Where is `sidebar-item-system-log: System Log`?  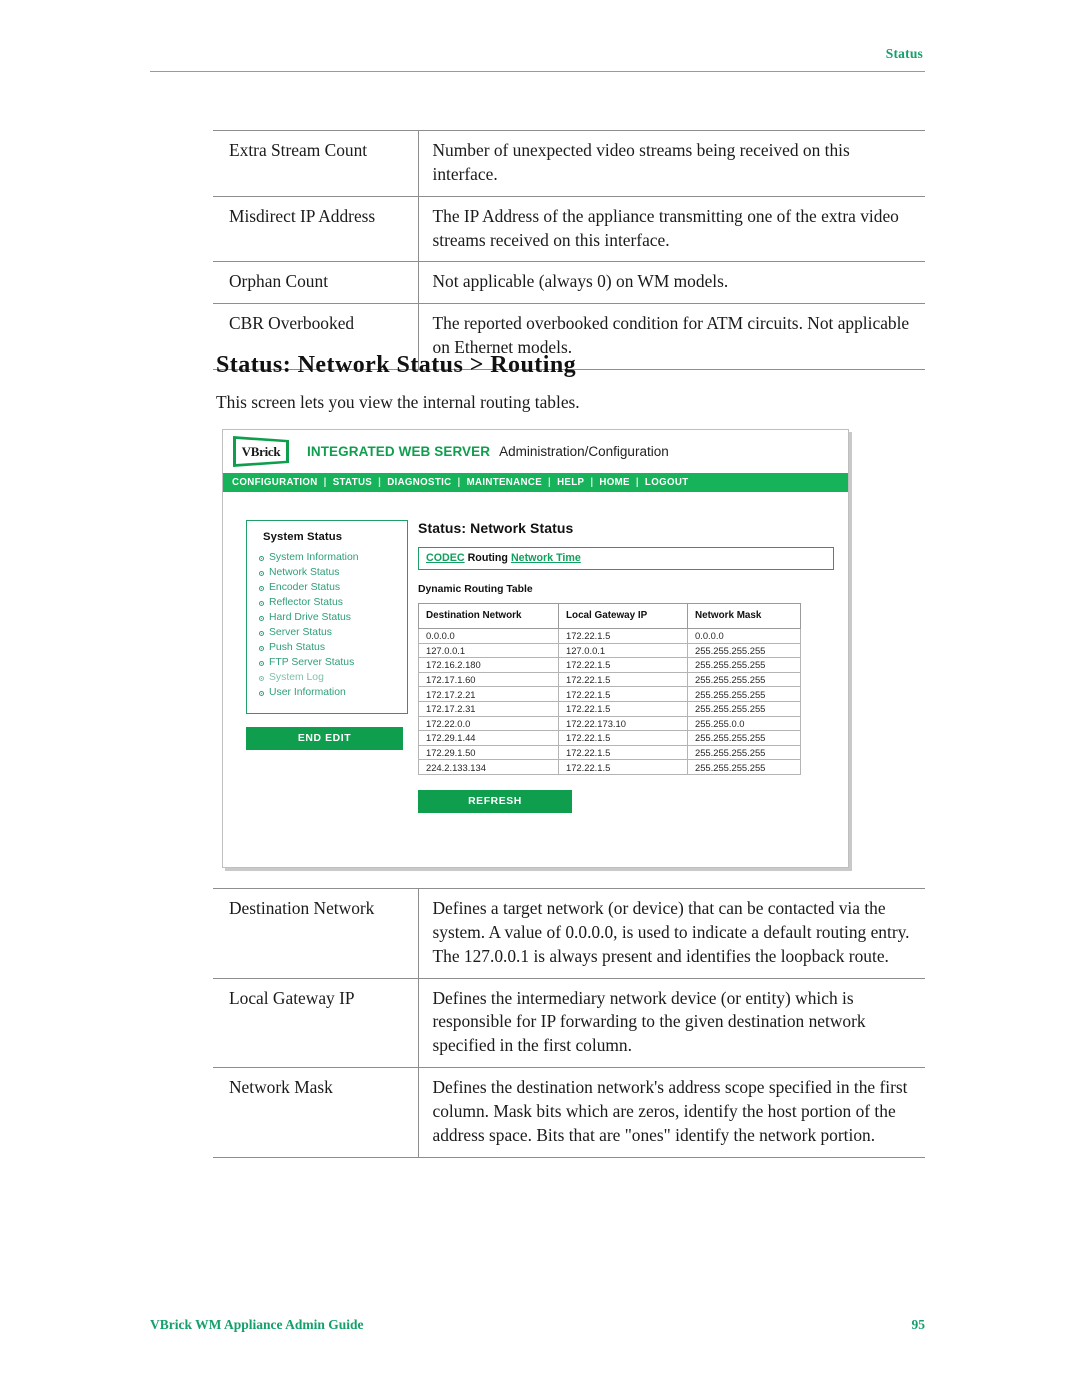 sidebar-item-system-log: System Log is located at coordinates (327, 678).